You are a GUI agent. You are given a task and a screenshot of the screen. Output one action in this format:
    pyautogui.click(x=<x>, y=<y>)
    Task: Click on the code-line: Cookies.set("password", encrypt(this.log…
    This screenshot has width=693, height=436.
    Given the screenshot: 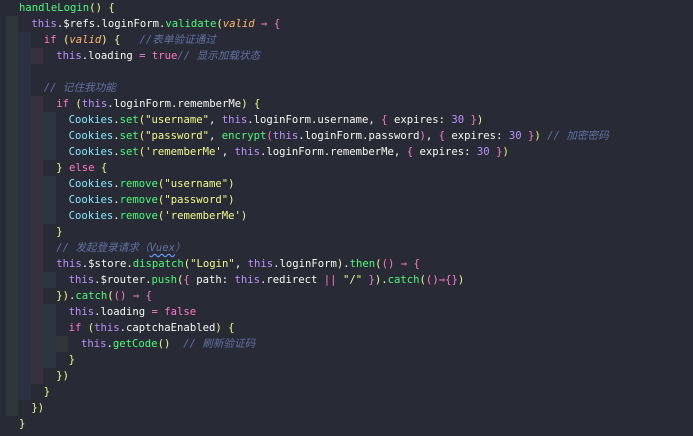 What is the action you would take?
    pyautogui.click(x=339, y=136)
    